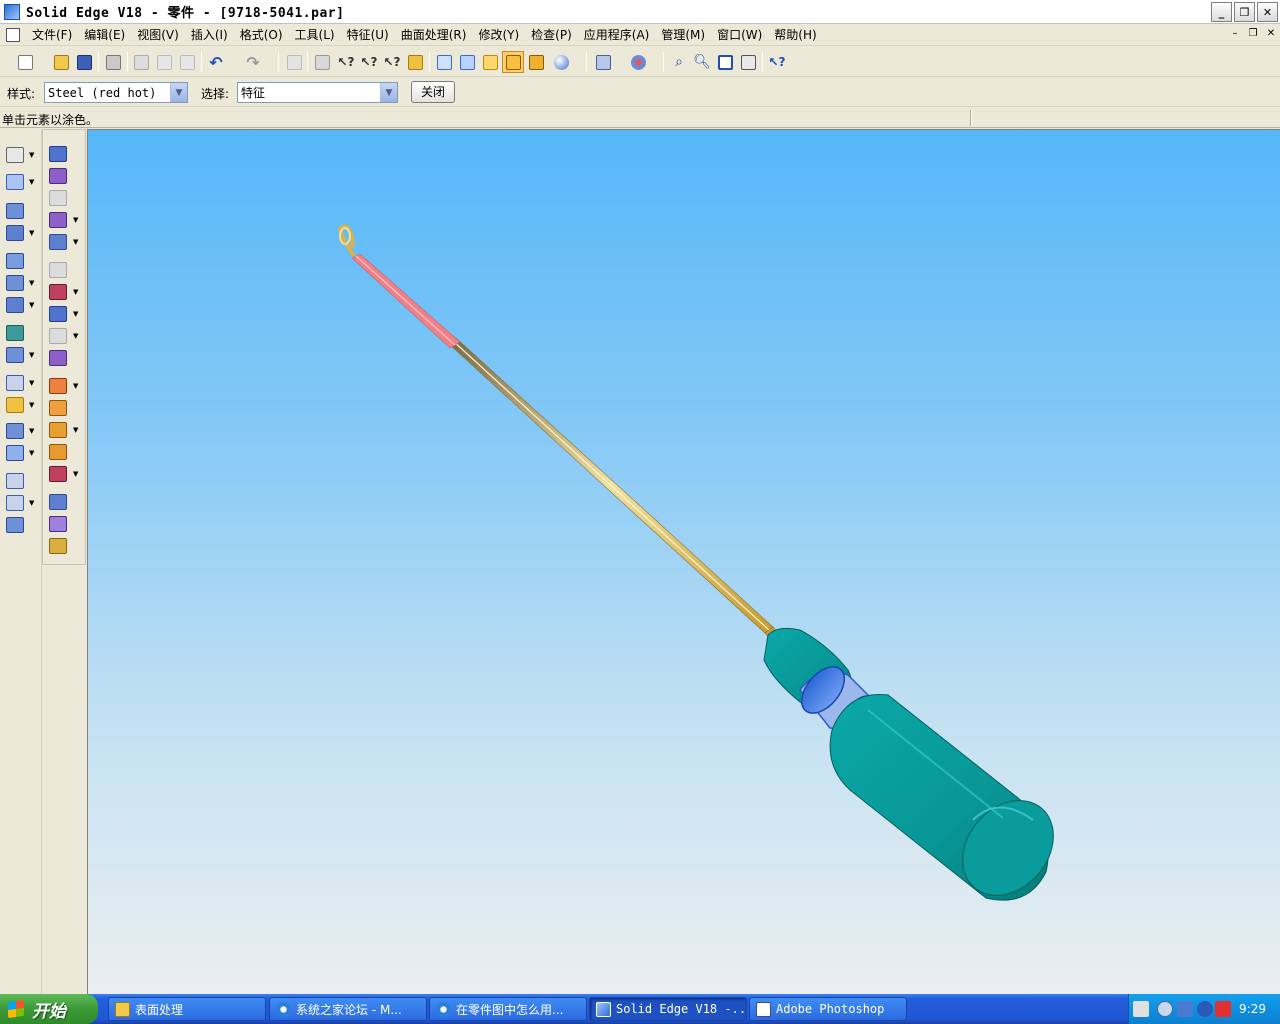 This screenshot has width=1280, height=1024. What do you see at coordinates (58, 452) in the screenshot?
I see `stitch-icon` at bounding box center [58, 452].